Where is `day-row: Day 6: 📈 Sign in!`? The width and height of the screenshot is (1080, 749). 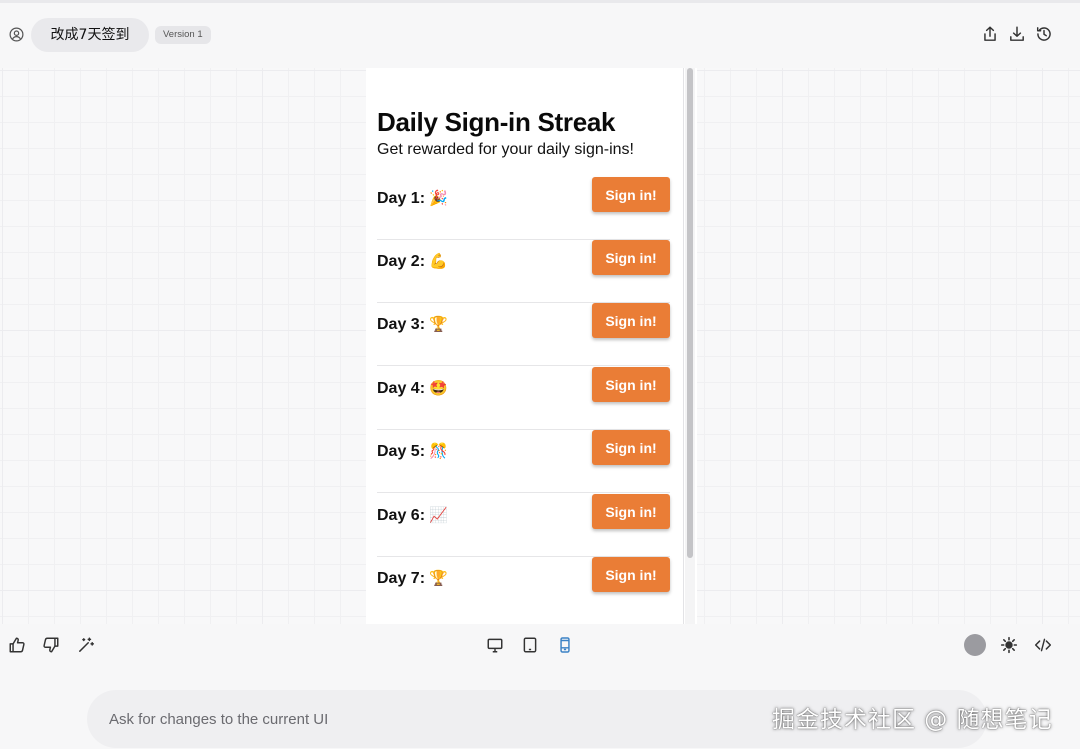
day-row: Day 6: 📈 Sign in! is located at coordinates (523, 525).